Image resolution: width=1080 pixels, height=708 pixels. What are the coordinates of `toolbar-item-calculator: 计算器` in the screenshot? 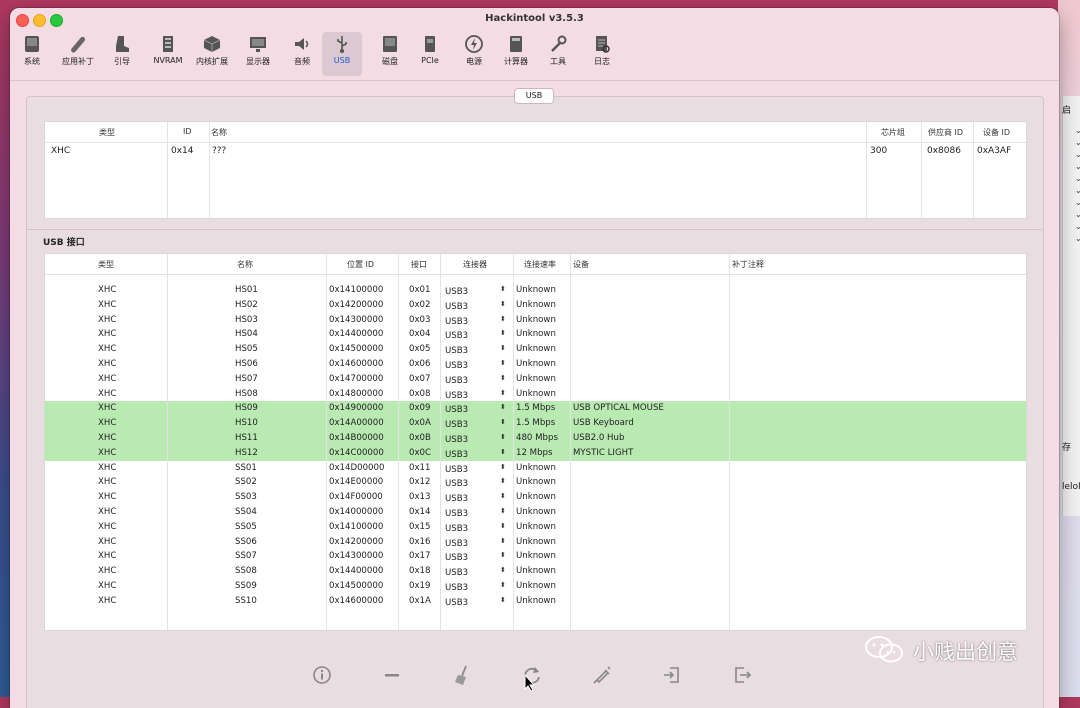 It's located at (516, 54).